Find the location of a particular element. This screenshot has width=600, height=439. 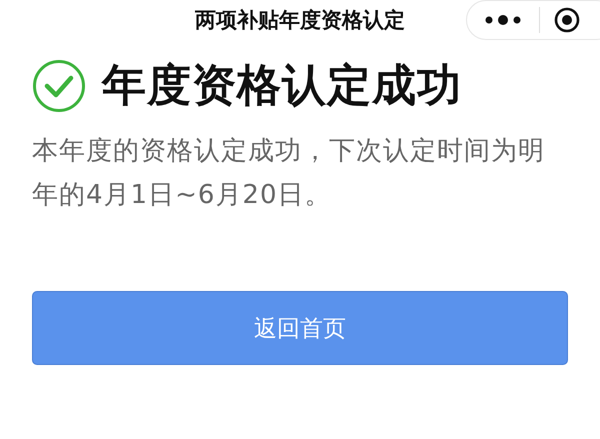

page-title: 两项补贴年度资格认定 is located at coordinates (300, 20).